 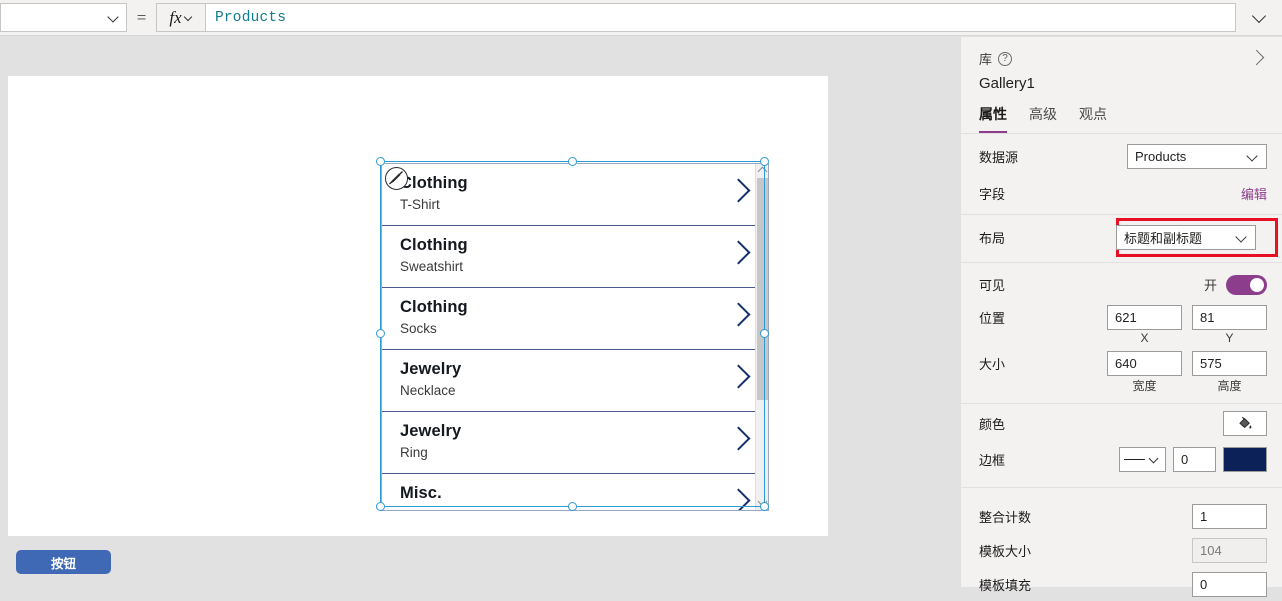 I want to click on position-x-input: 621, so click(x=1144, y=317).